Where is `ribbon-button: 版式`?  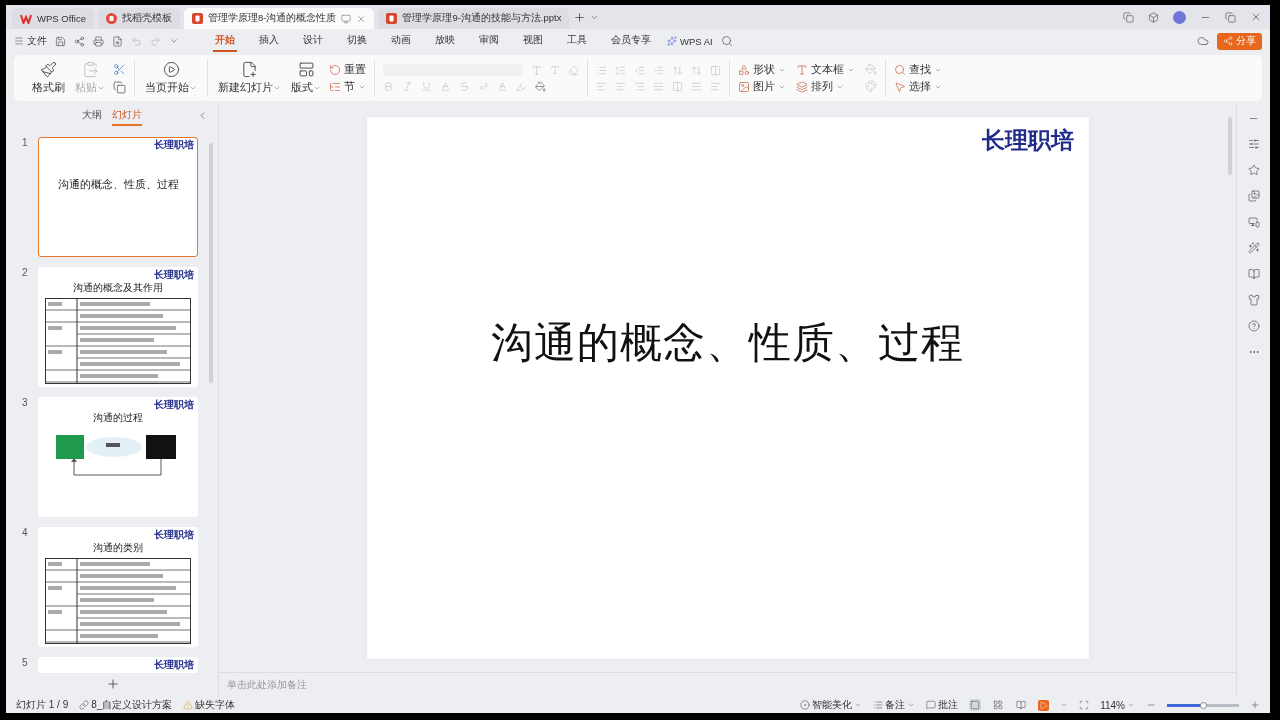 ribbon-button: 版式 is located at coordinates (306, 78).